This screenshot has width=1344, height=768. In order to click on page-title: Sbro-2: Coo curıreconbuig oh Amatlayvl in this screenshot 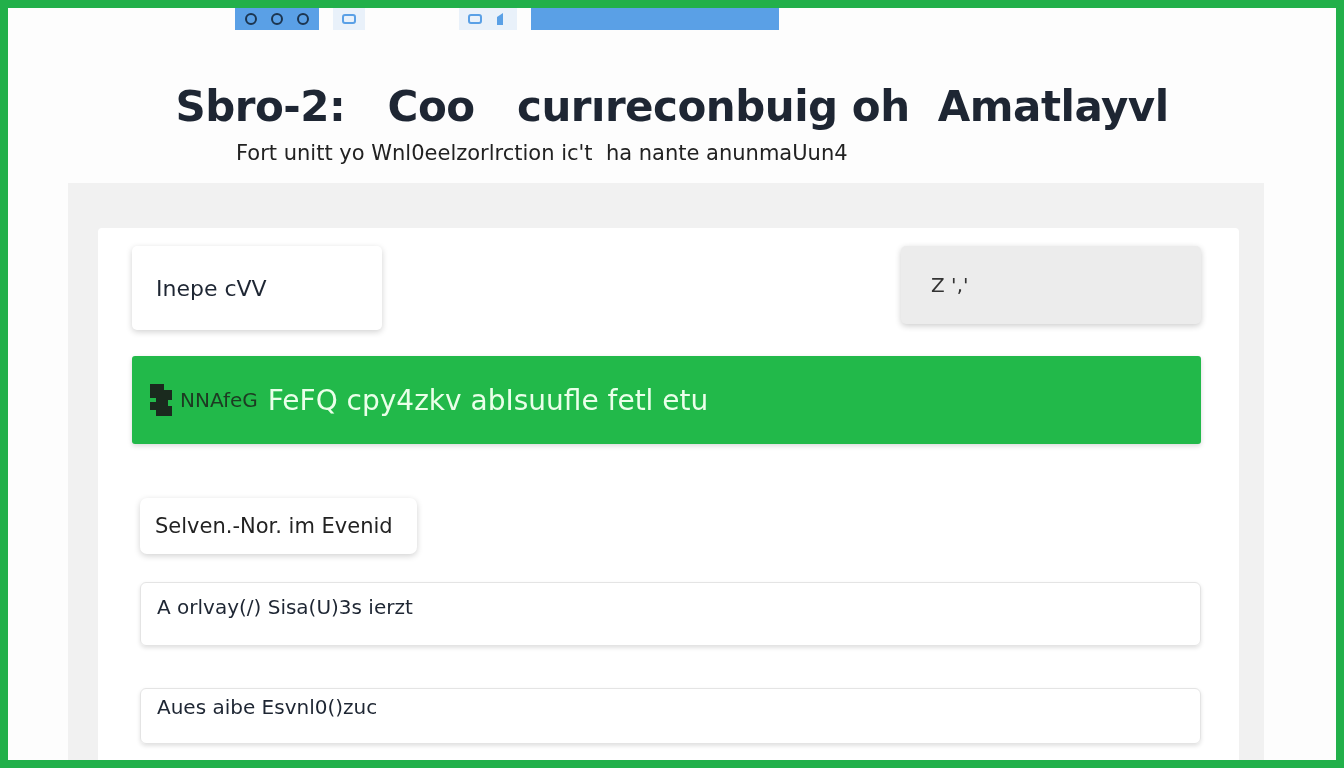, I will do `click(672, 106)`.